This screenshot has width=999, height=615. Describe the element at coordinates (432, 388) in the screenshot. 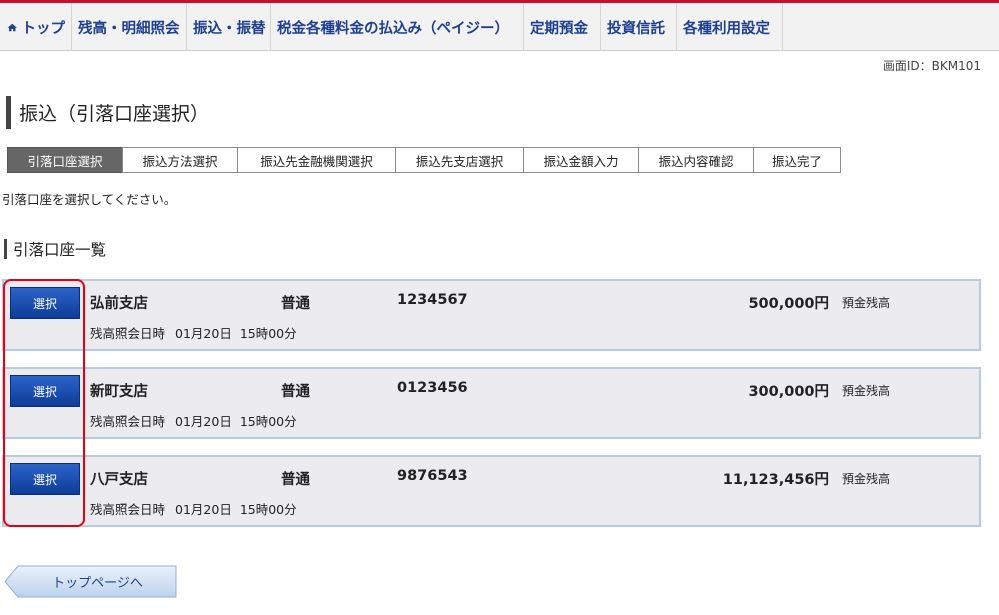

I see `account-number: 0123456` at that location.